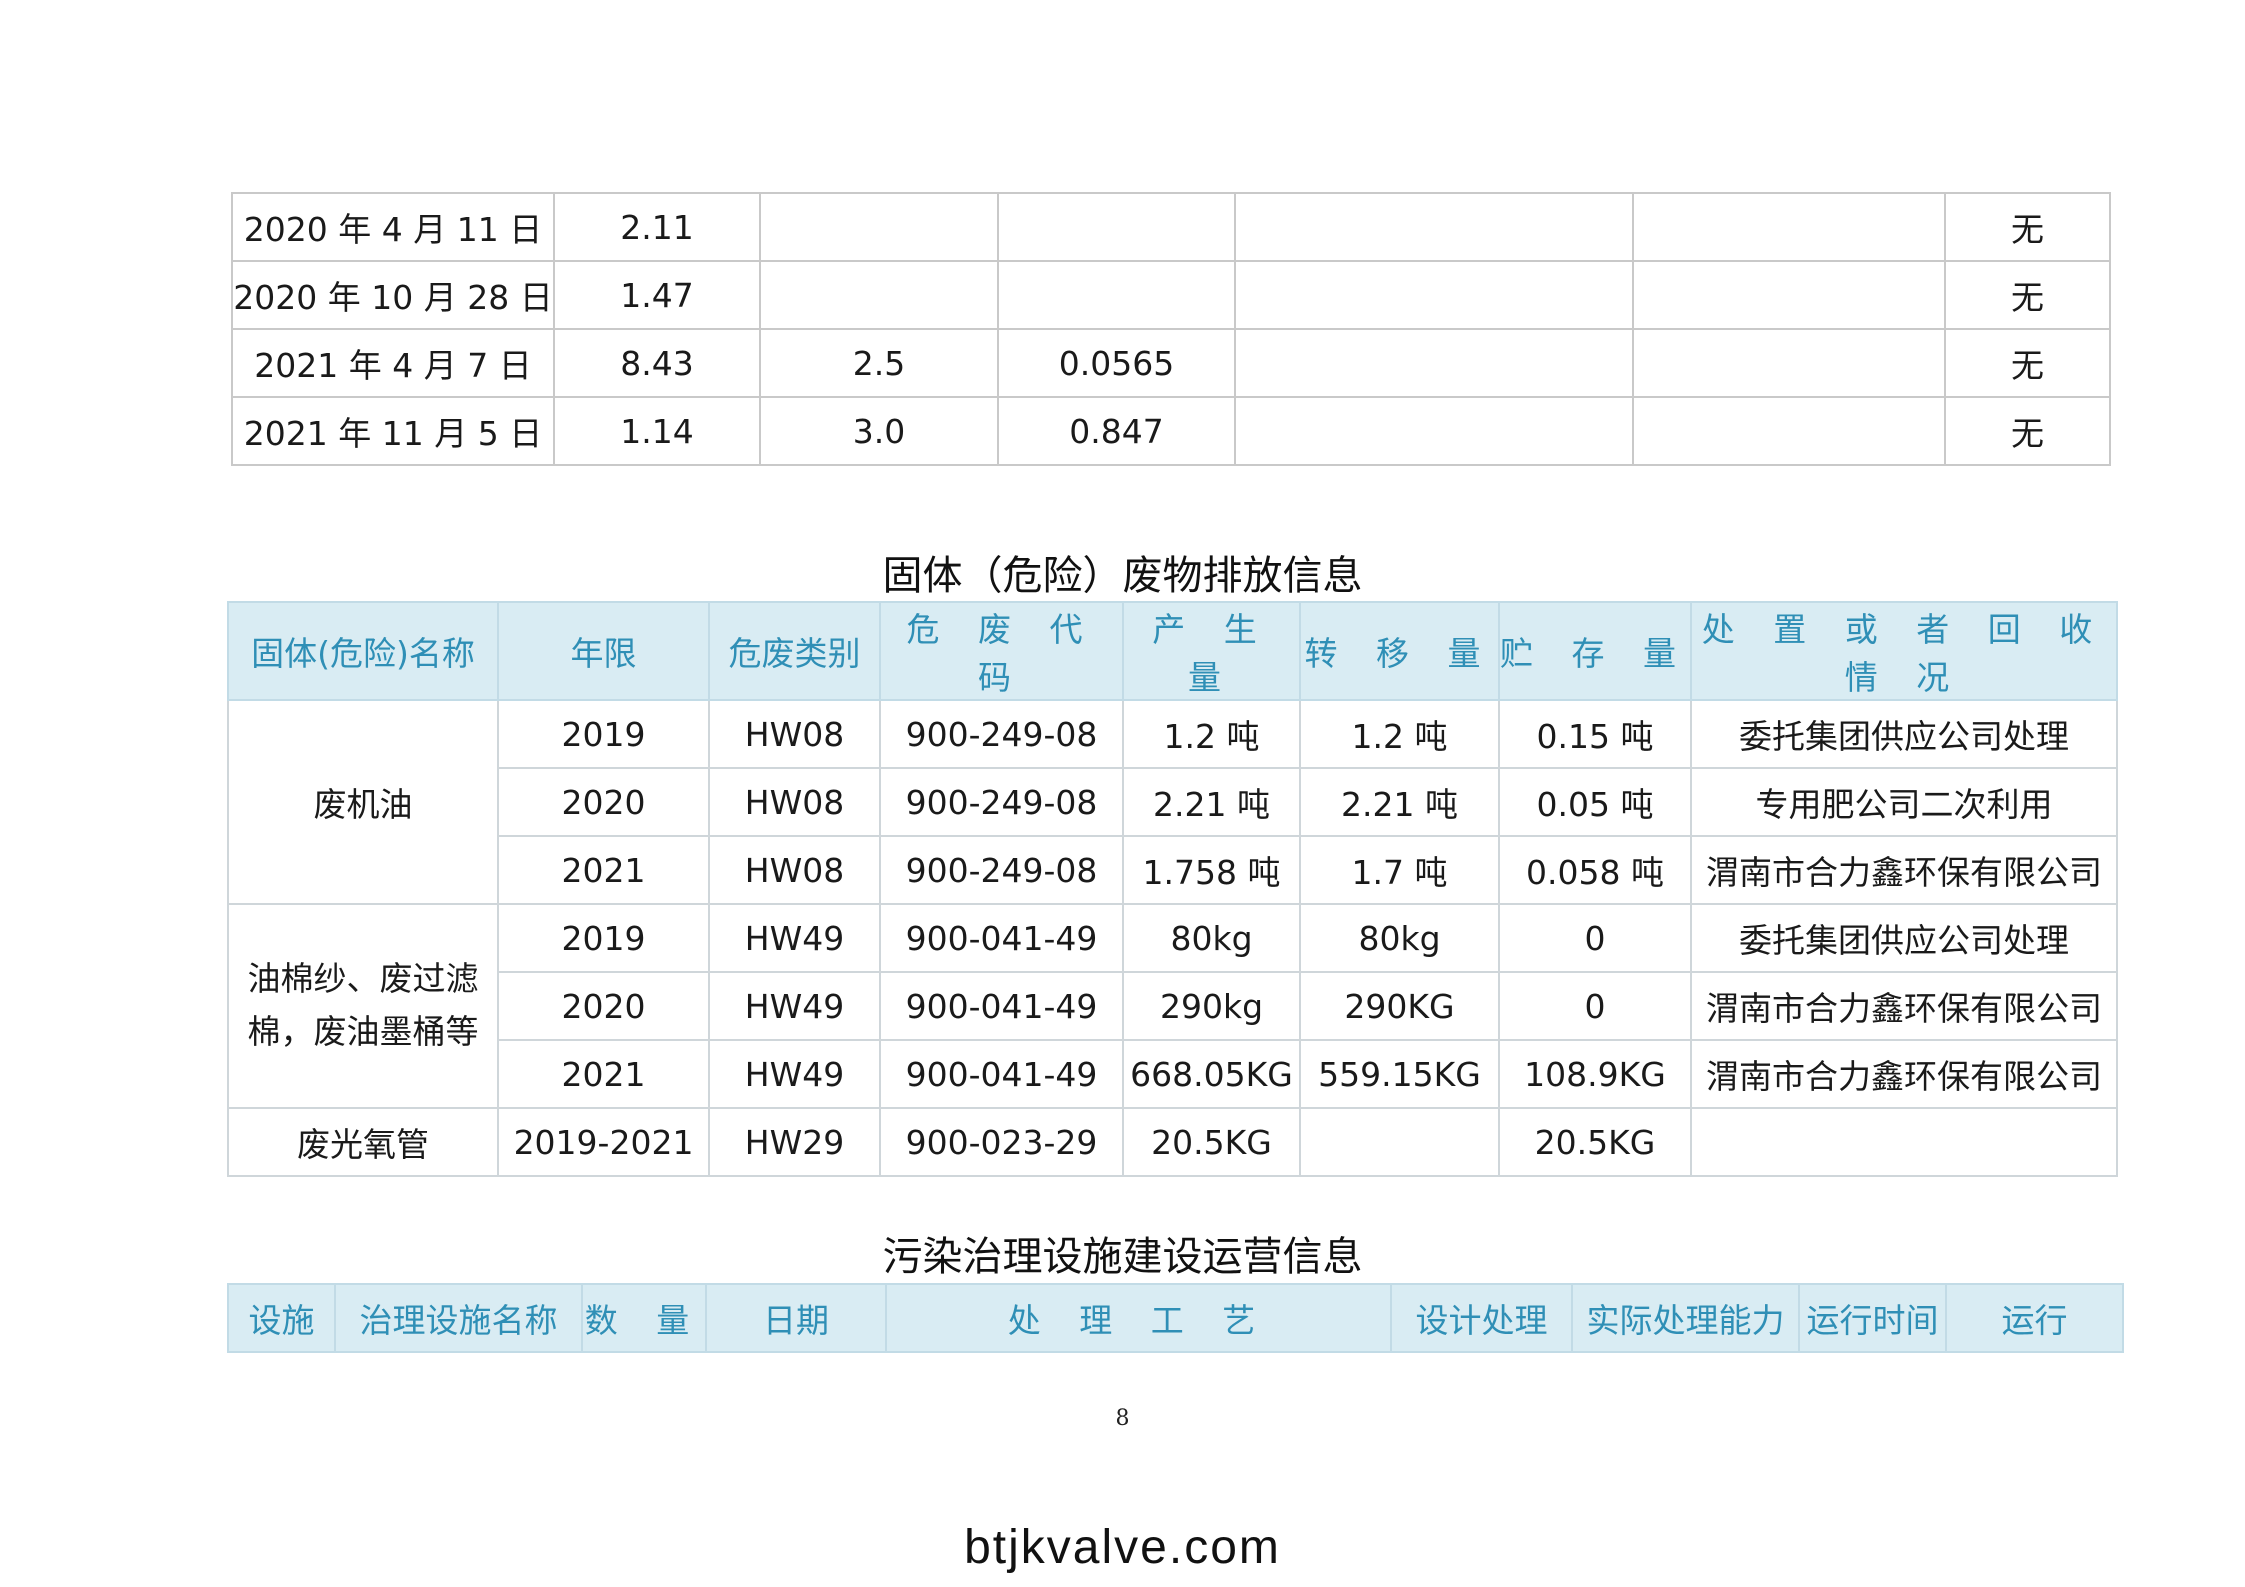  What do you see at coordinates (1481, 1318) in the screenshot?
I see `column-header: 设计处理` at bounding box center [1481, 1318].